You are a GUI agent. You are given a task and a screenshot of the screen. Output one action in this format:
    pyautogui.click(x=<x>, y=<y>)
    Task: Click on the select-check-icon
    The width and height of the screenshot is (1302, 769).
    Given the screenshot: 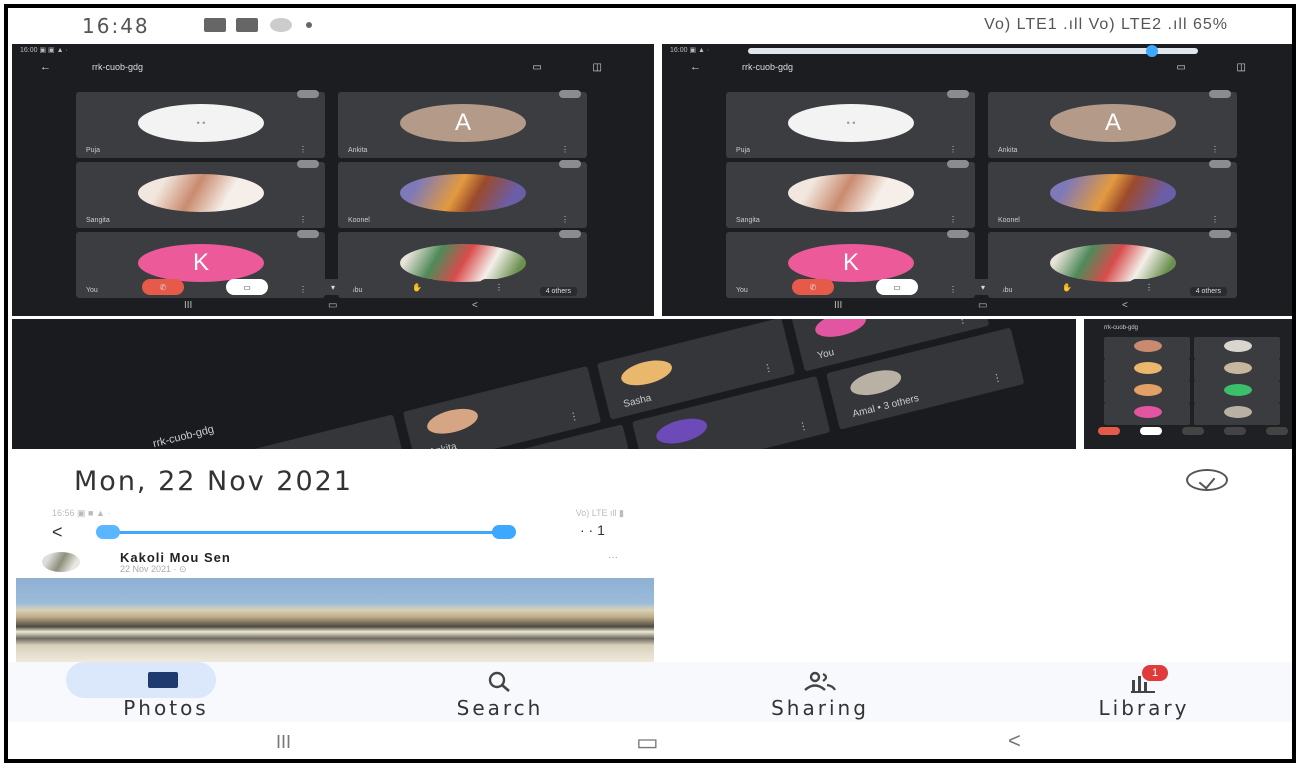 What is the action you would take?
    pyautogui.click(x=1207, y=480)
    